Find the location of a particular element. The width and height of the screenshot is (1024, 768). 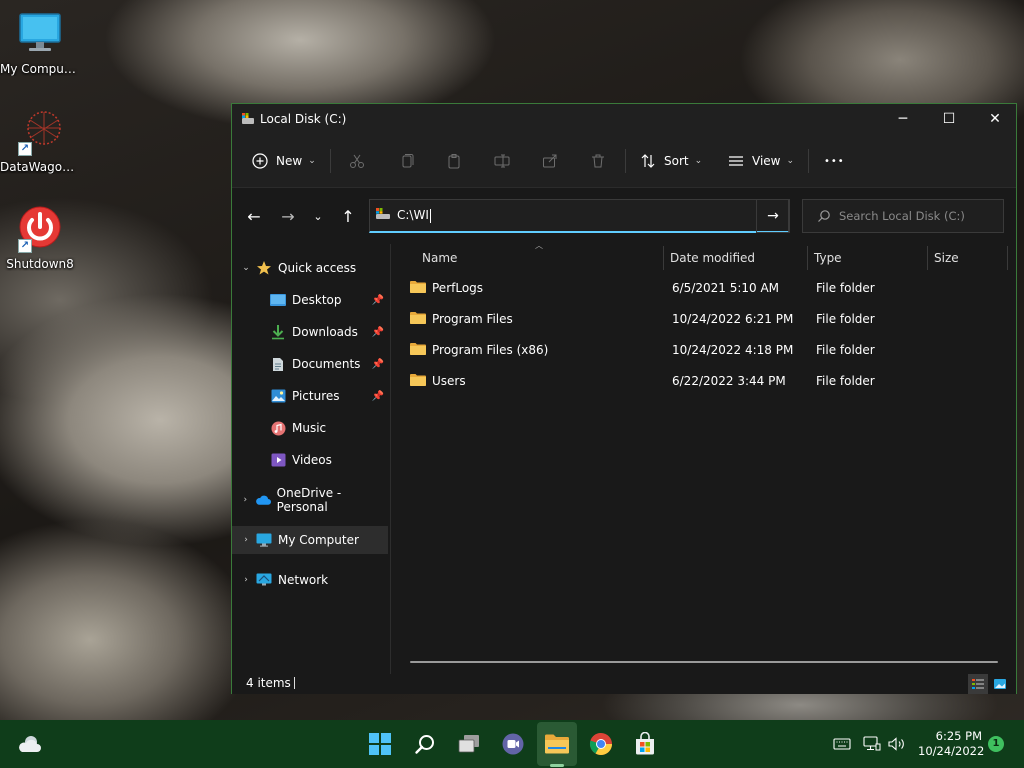

large-icons-view-button is located at coordinates (1000, 684).